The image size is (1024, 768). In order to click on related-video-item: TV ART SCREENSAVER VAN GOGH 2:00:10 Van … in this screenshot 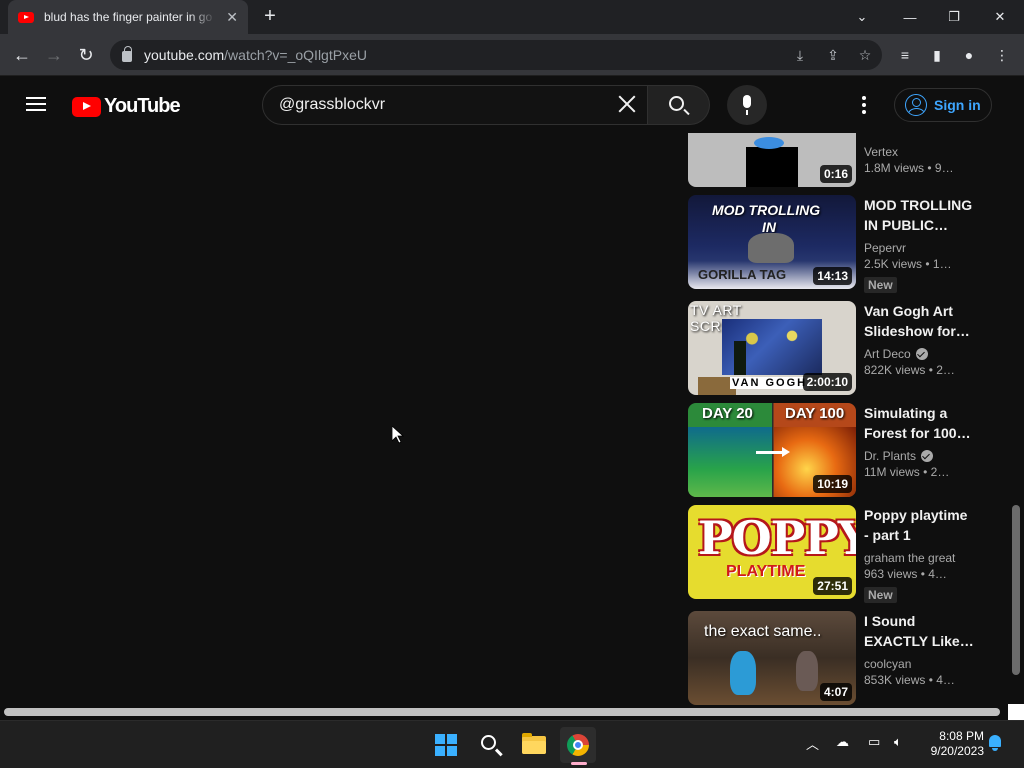, I will do `click(833, 348)`.